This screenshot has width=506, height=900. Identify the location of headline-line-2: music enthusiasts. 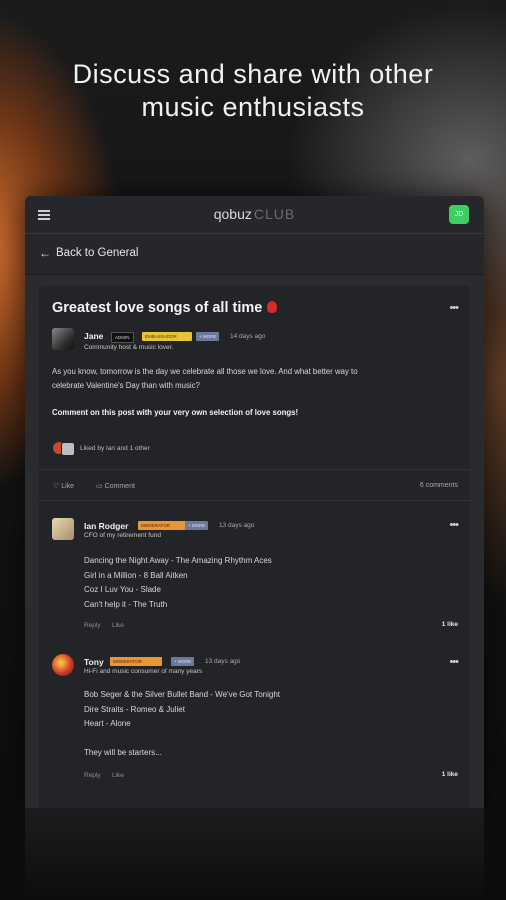
(253, 107).